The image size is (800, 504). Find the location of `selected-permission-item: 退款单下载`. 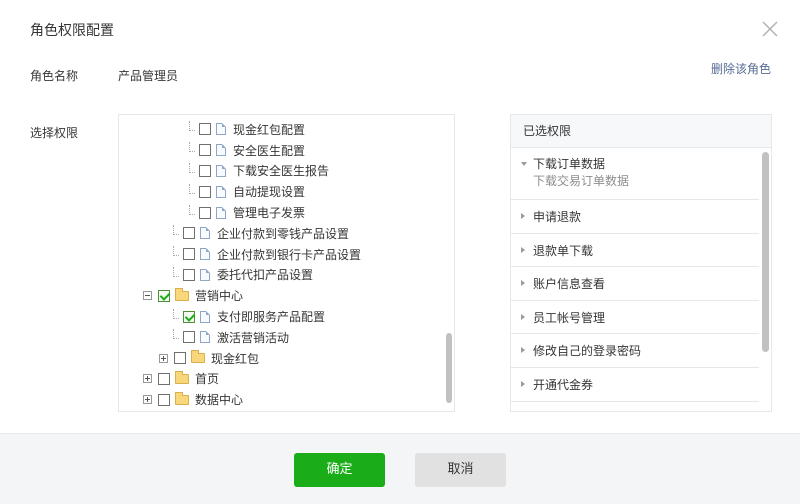

selected-permission-item: 退款单下载 is located at coordinates (635, 251).